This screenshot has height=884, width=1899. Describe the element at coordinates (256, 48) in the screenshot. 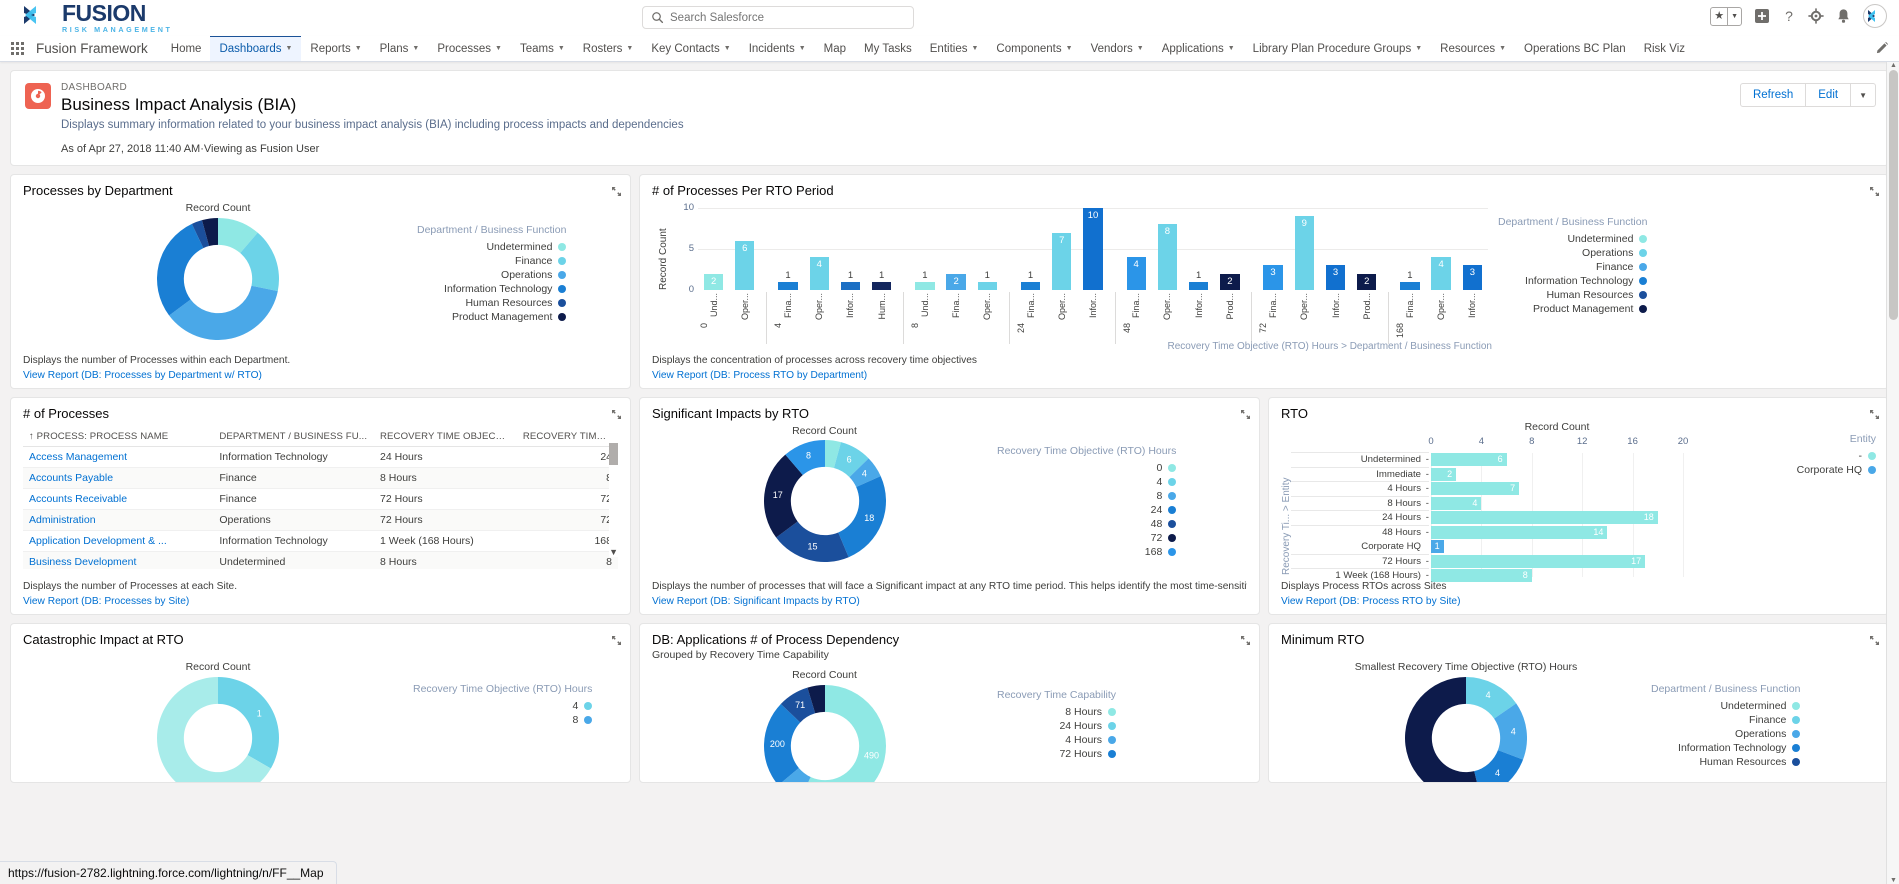

I see `nav-item-dashboards: Dashboards ▼` at that location.